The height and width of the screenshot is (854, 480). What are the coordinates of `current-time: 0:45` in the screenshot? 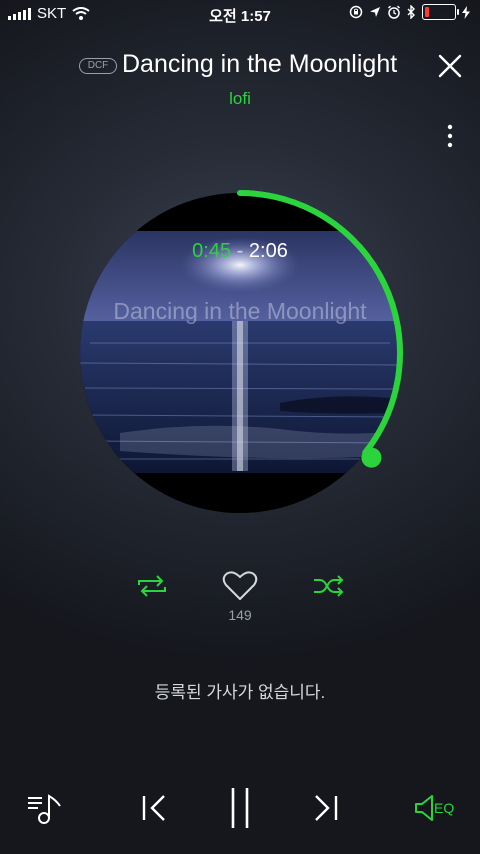 It's located at (212, 251).